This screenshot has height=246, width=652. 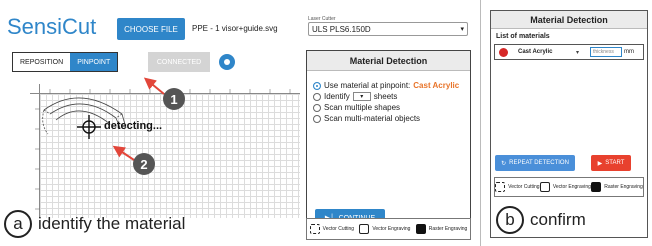 What do you see at coordinates (539, 163) in the screenshot?
I see `repeat-detection-label: REPEAT DETECTION` at bounding box center [539, 163].